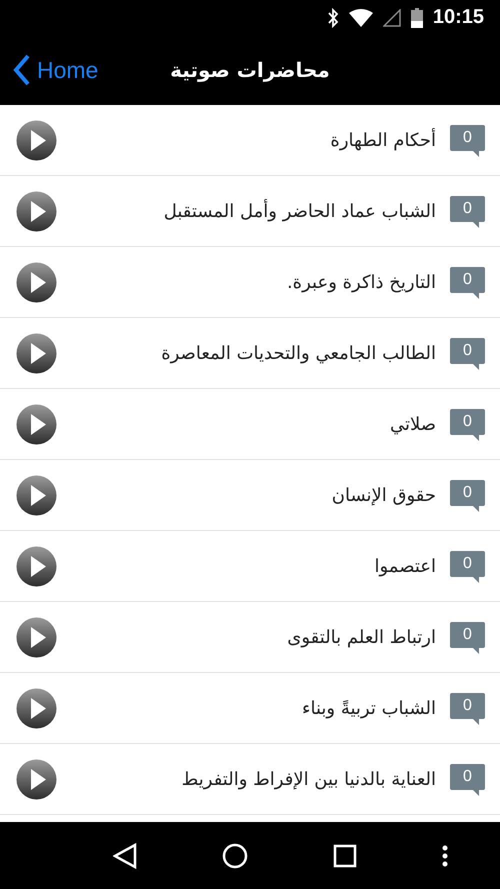 The image size is (500, 889). I want to click on bluetooth-icon, so click(332, 18).